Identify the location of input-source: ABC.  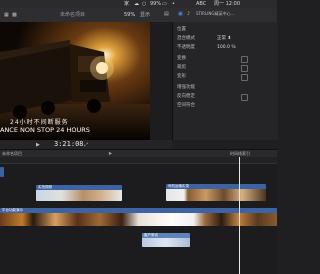
(201, 4).